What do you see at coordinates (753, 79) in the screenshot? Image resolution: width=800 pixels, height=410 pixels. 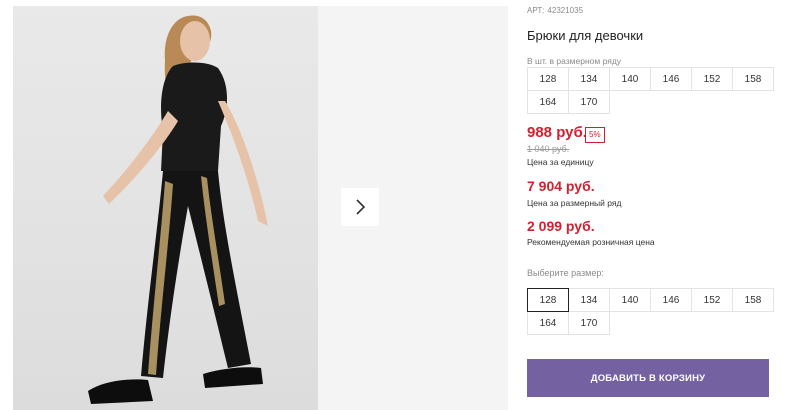 I see `size-set-cell: 158` at bounding box center [753, 79].